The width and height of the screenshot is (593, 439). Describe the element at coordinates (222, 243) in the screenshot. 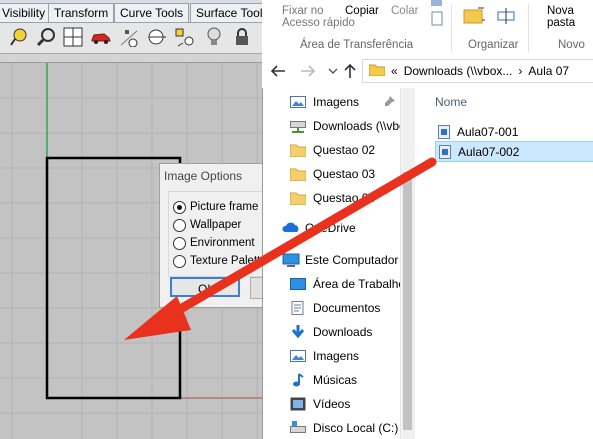

I see `option-label: Environment` at that location.